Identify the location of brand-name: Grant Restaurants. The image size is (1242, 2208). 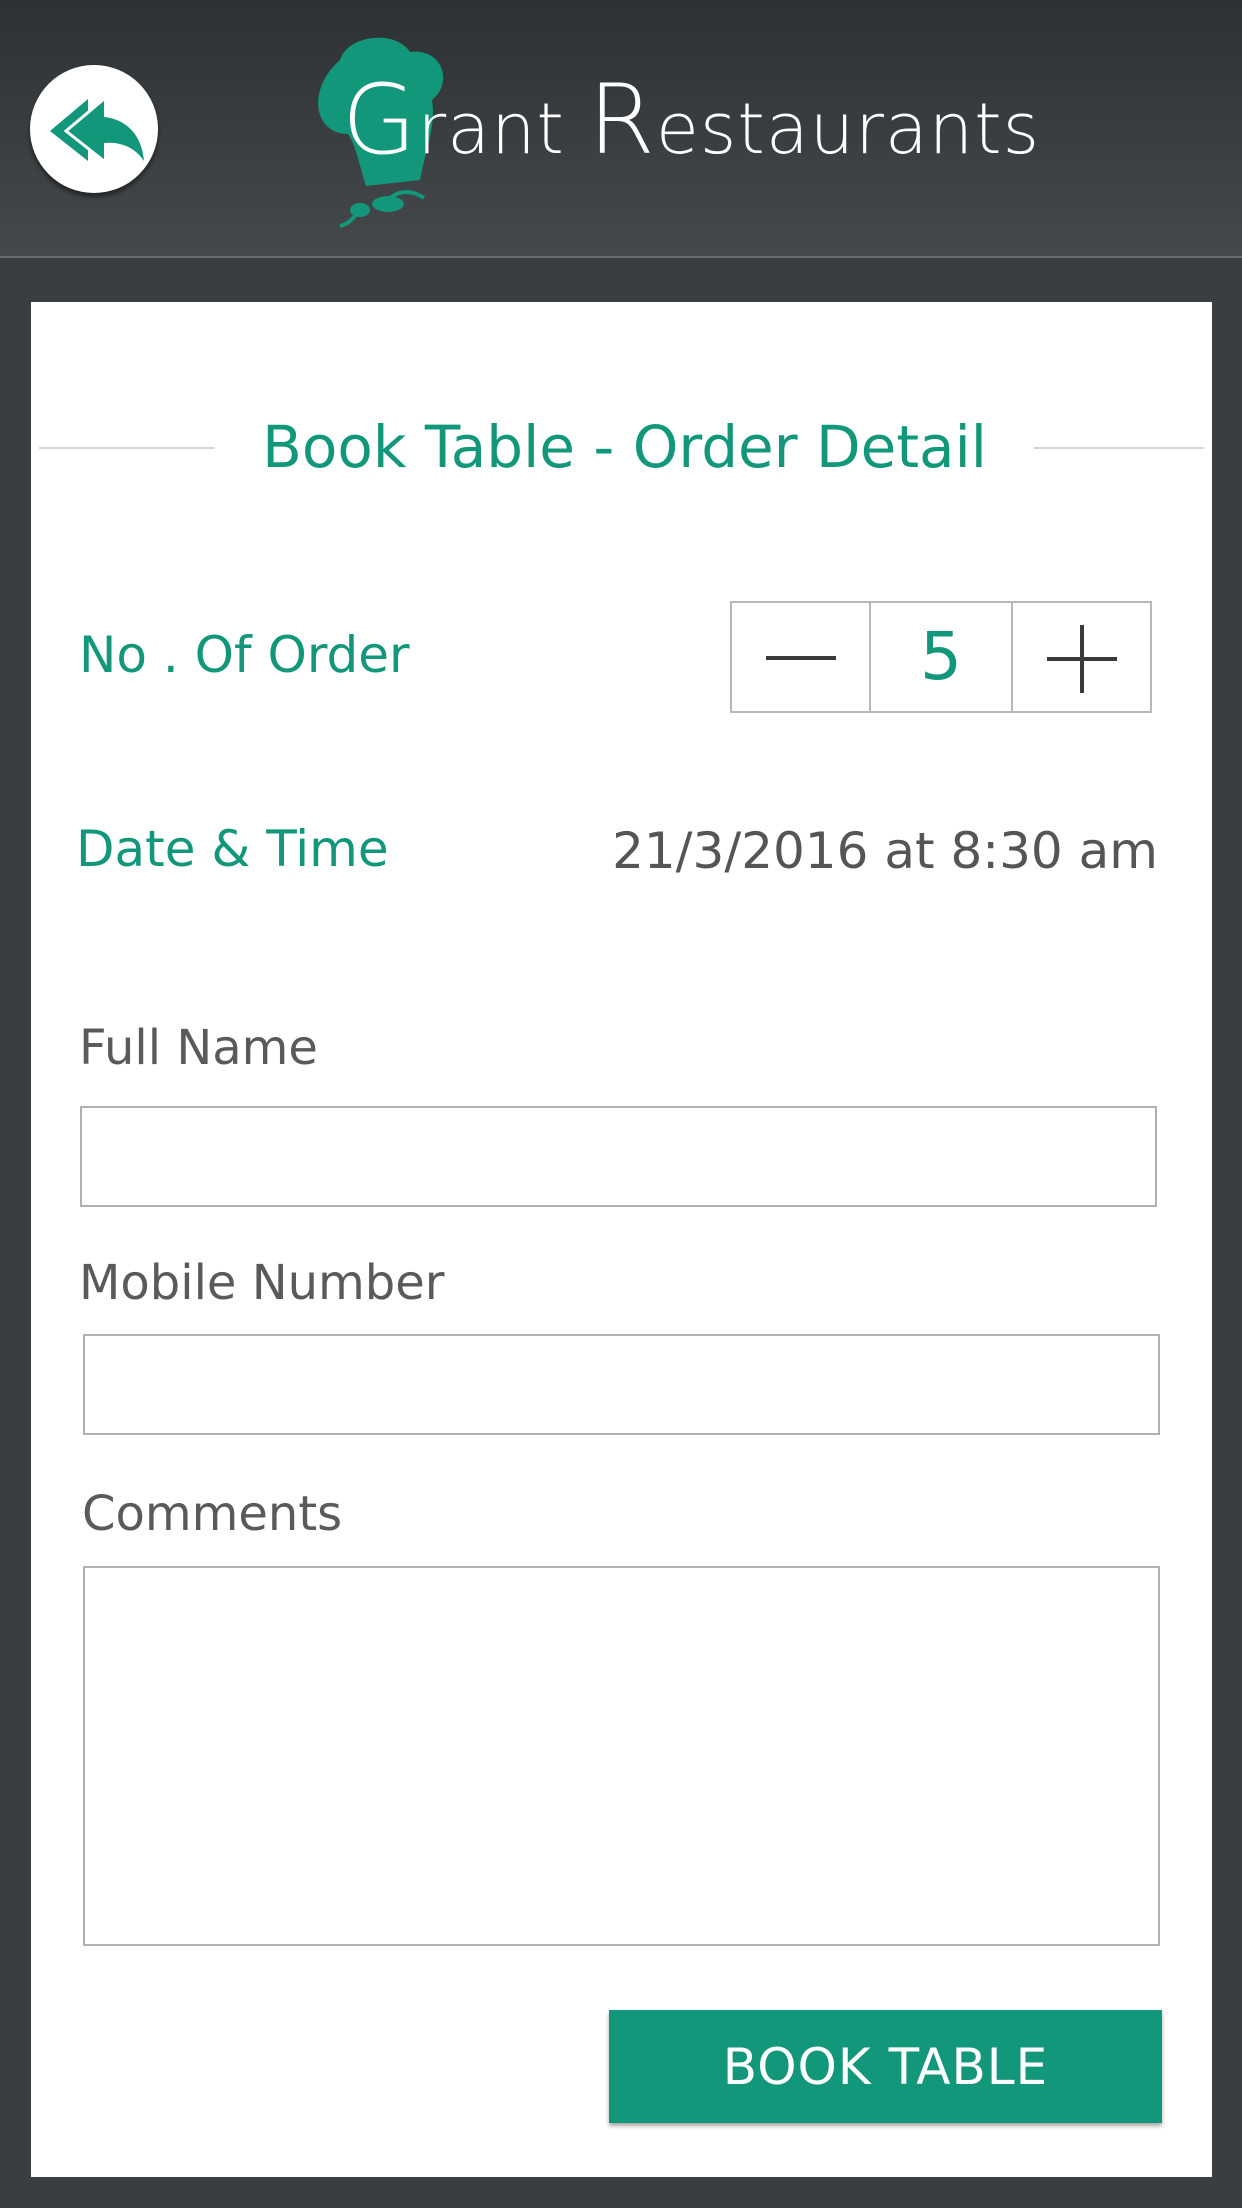
(691, 120).